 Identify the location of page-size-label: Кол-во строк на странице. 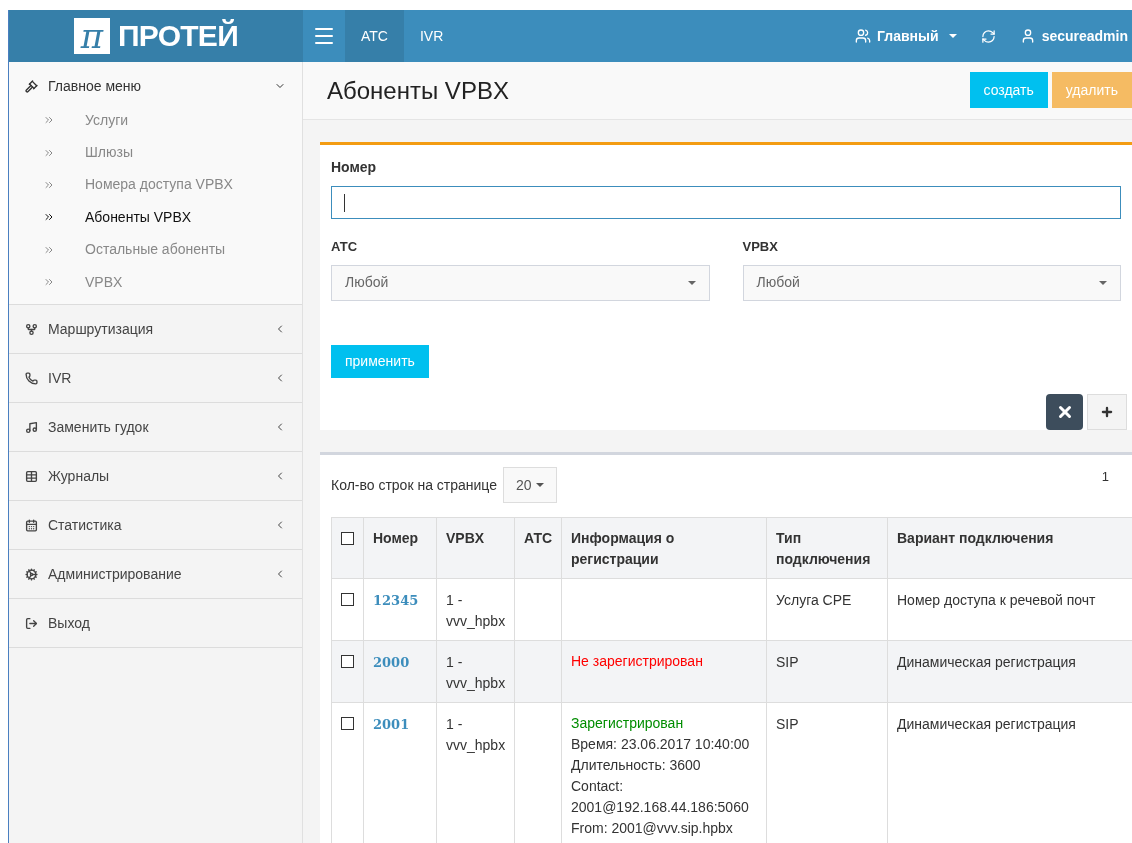
(414, 485).